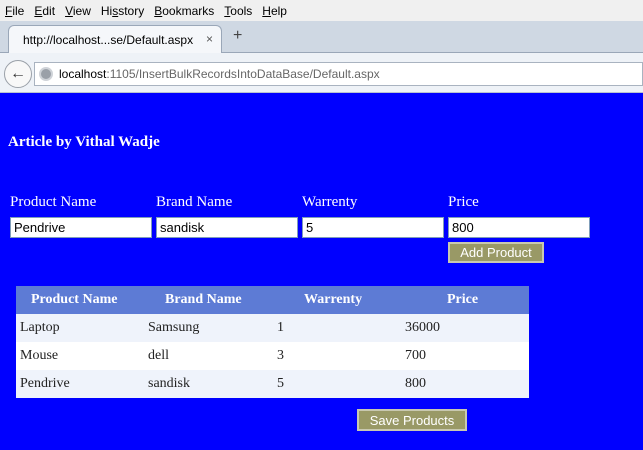  I want to click on new-tab-icon: +, so click(237, 36).